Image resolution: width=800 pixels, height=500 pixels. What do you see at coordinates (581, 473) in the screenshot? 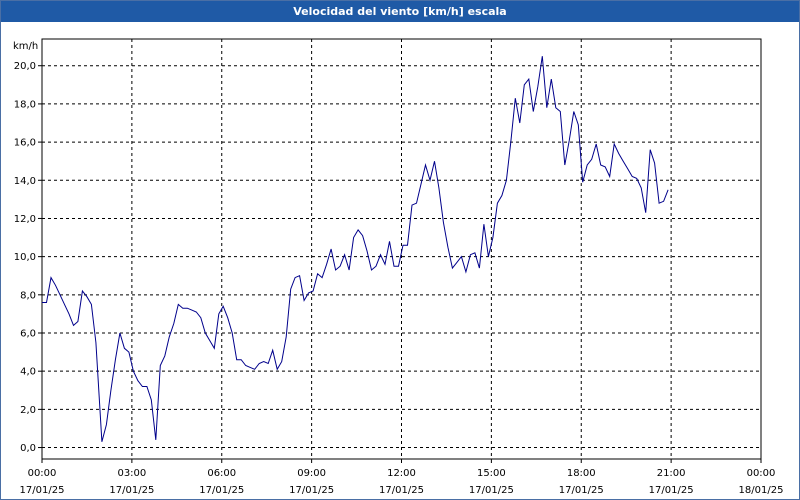
I see `x-tick-time-label: 18:00` at bounding box center [581, 473].